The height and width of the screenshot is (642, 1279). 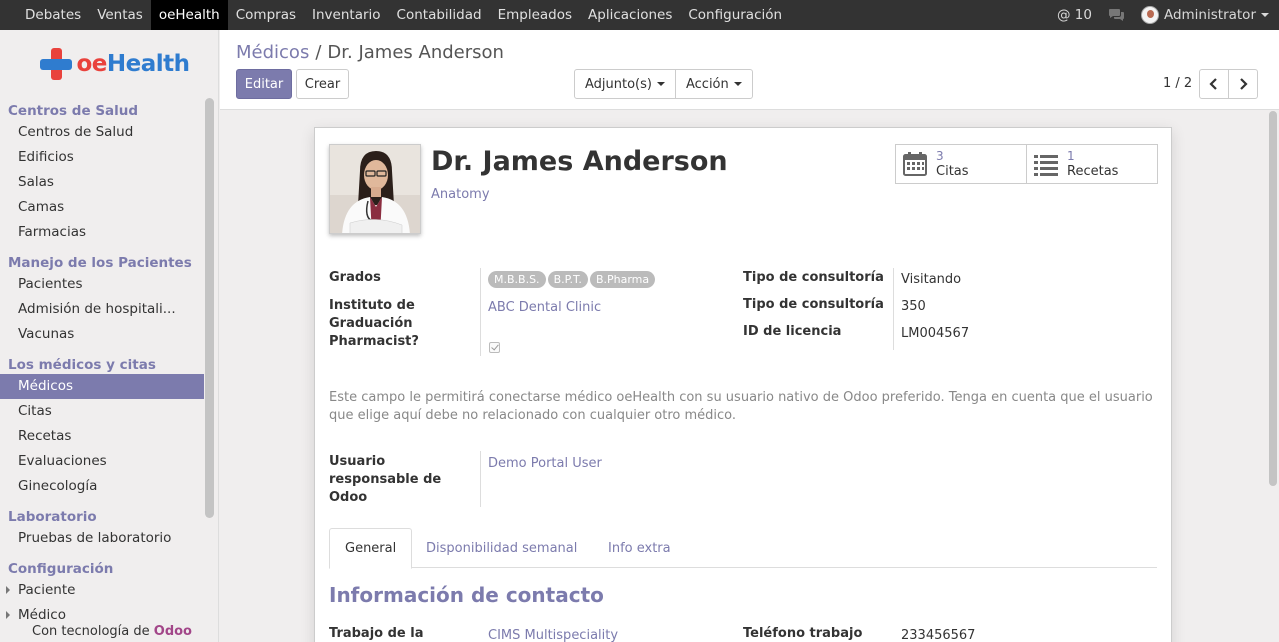 I want to click on section-laboratorio: Laboratorio, so click(x=52, y=517).